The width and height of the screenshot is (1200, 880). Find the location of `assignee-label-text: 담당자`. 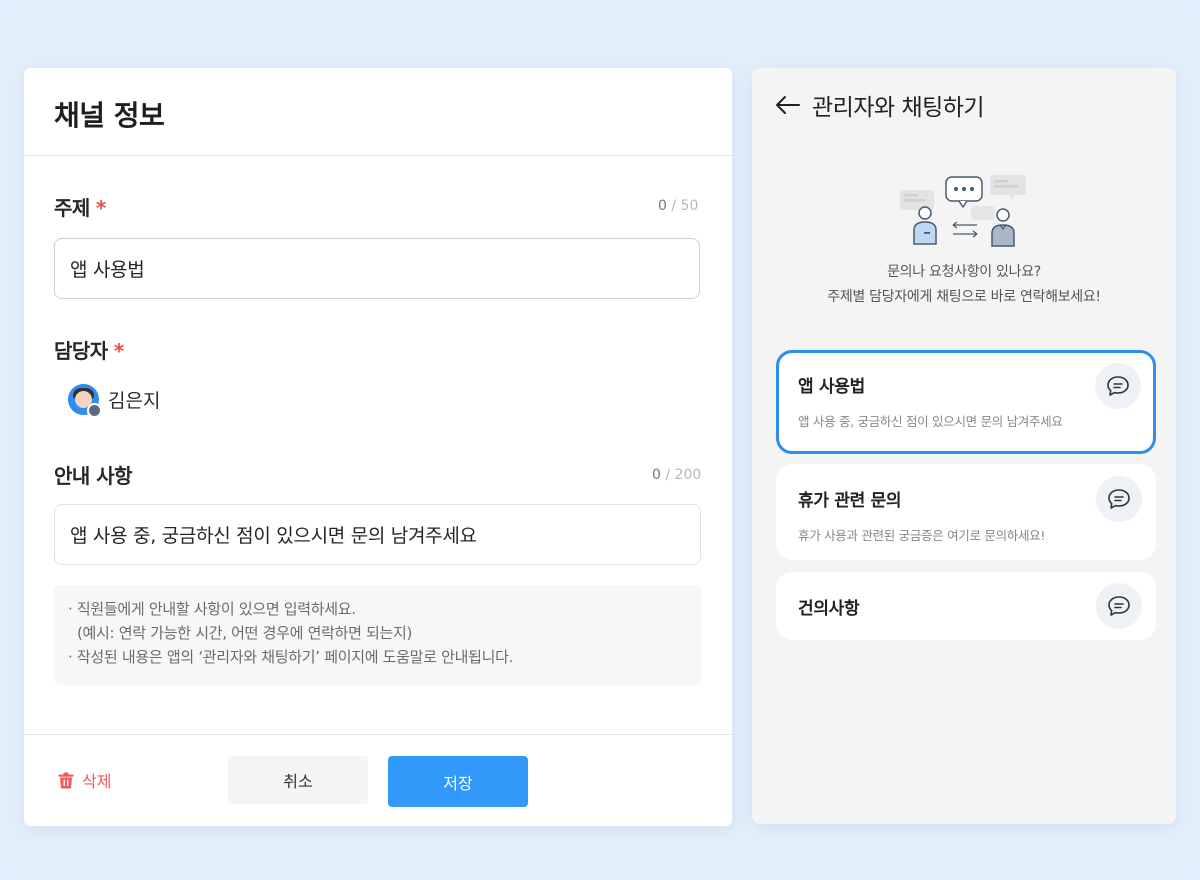

assignee-label-text: 담당자 is located at coordinates (81, 351).